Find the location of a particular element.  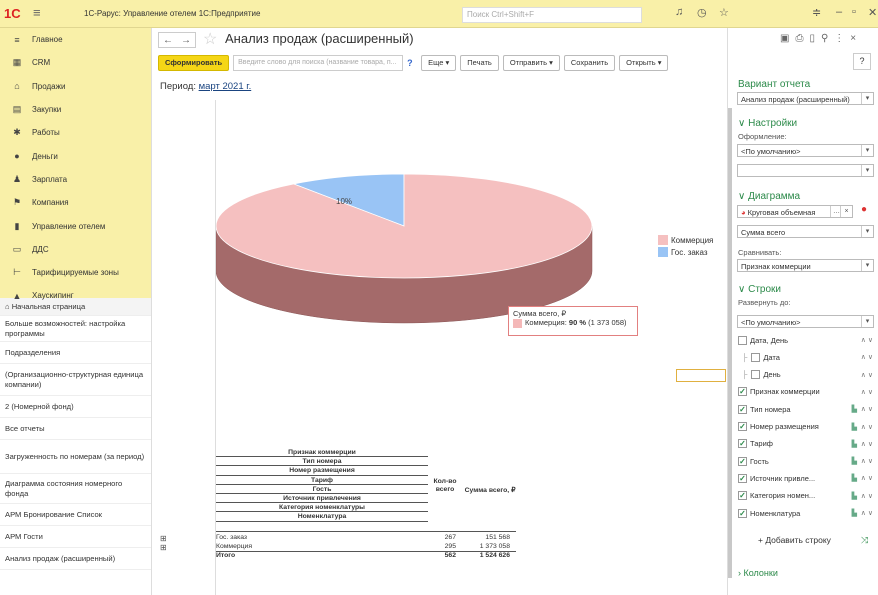

field-row: ✓ Категория номен... ▙ ∧ ∨ is located at coordinates (805, 496).